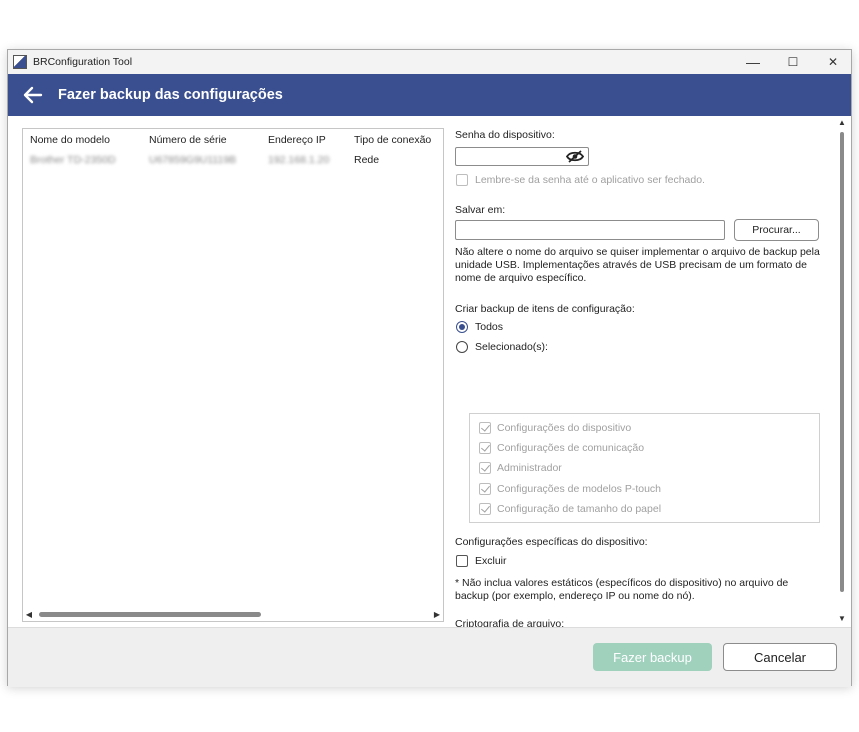  I want to click on cell-serial: U67859G9U1119B, so click(193, 160).